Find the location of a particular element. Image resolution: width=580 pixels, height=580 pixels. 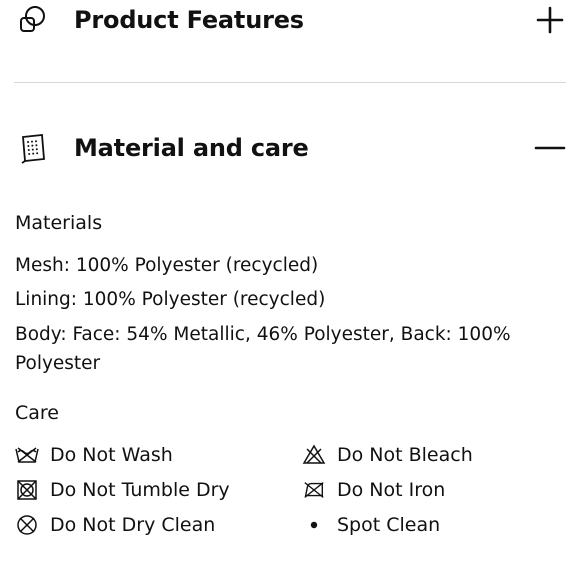

care-label: Do Not Iron is located at coordinates (391, 490).